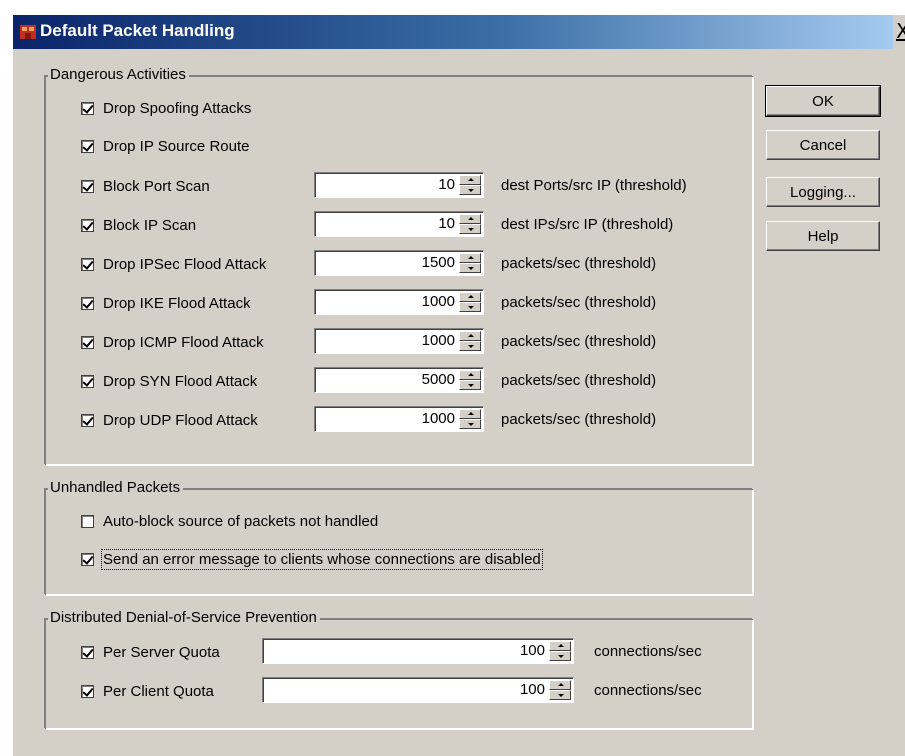 The width and height of the screenshot is (905, 756). What do you see at coordinates (438, 379) in the screenshot?
I see `spinner-value: 5000` at bounding box center [438, 379].